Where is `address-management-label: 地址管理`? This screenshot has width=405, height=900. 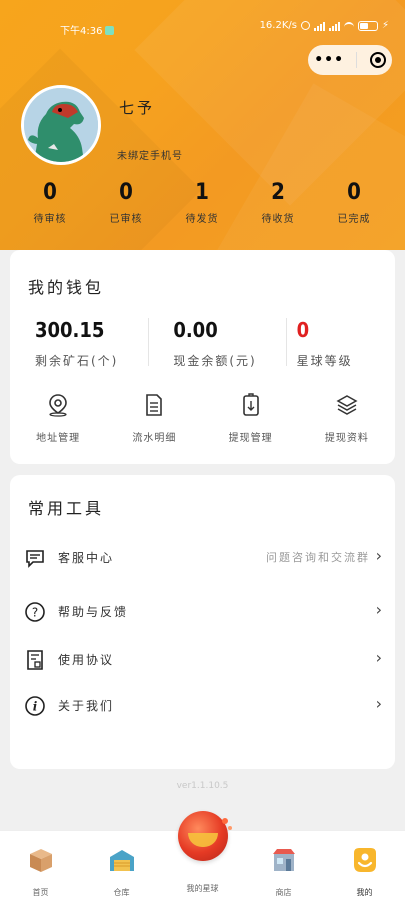
address-management-label: 地址管理 is located at coordinates (58, 438).